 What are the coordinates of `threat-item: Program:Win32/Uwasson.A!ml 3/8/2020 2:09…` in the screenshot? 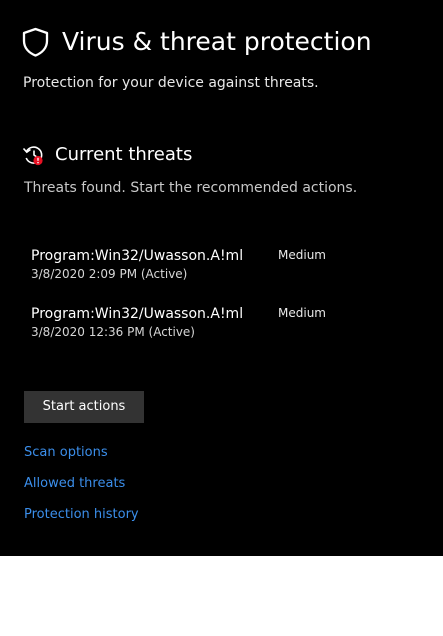 It's located at (221, 266).